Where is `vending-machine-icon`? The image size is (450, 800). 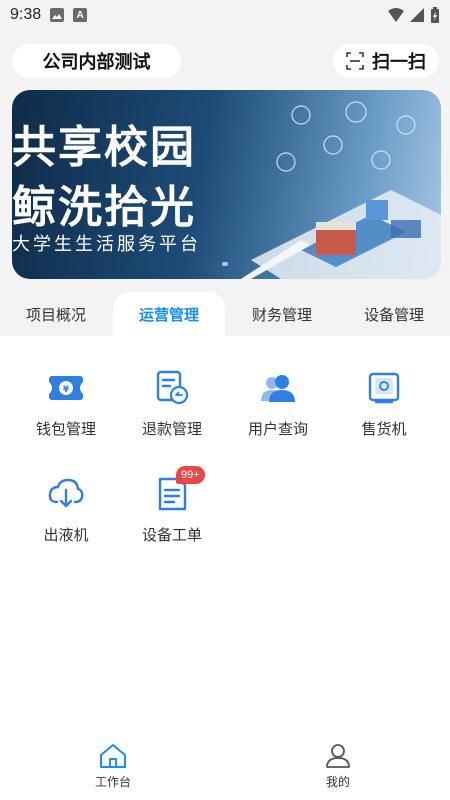 vending-machine-icon is located at coordinates (384, 388).